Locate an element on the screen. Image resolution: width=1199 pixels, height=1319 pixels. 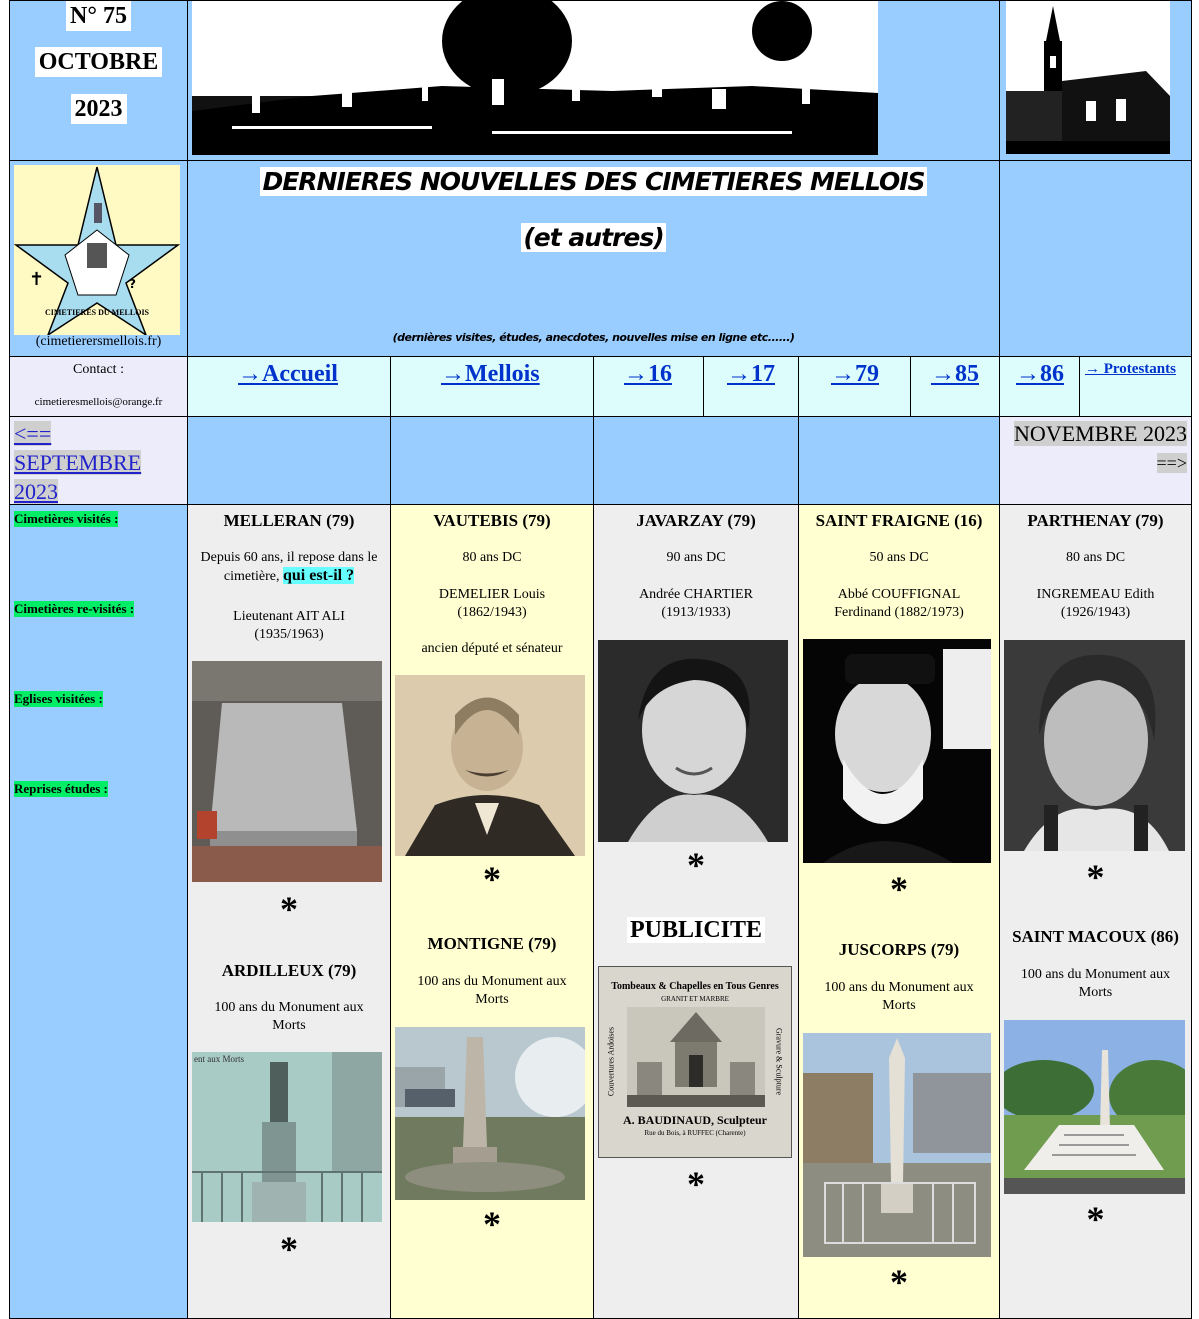
nav-link-85: →85 is located at coordinates (955, 374).